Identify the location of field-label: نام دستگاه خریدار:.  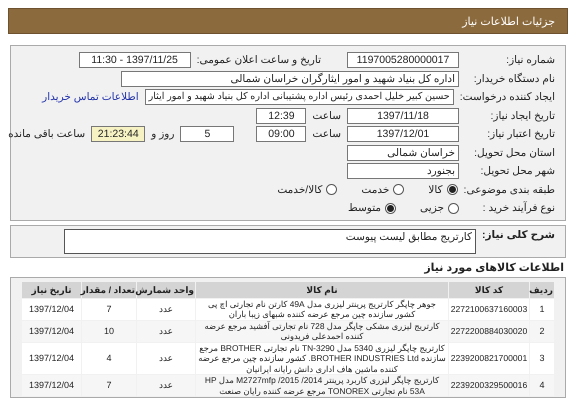
(514, 78).